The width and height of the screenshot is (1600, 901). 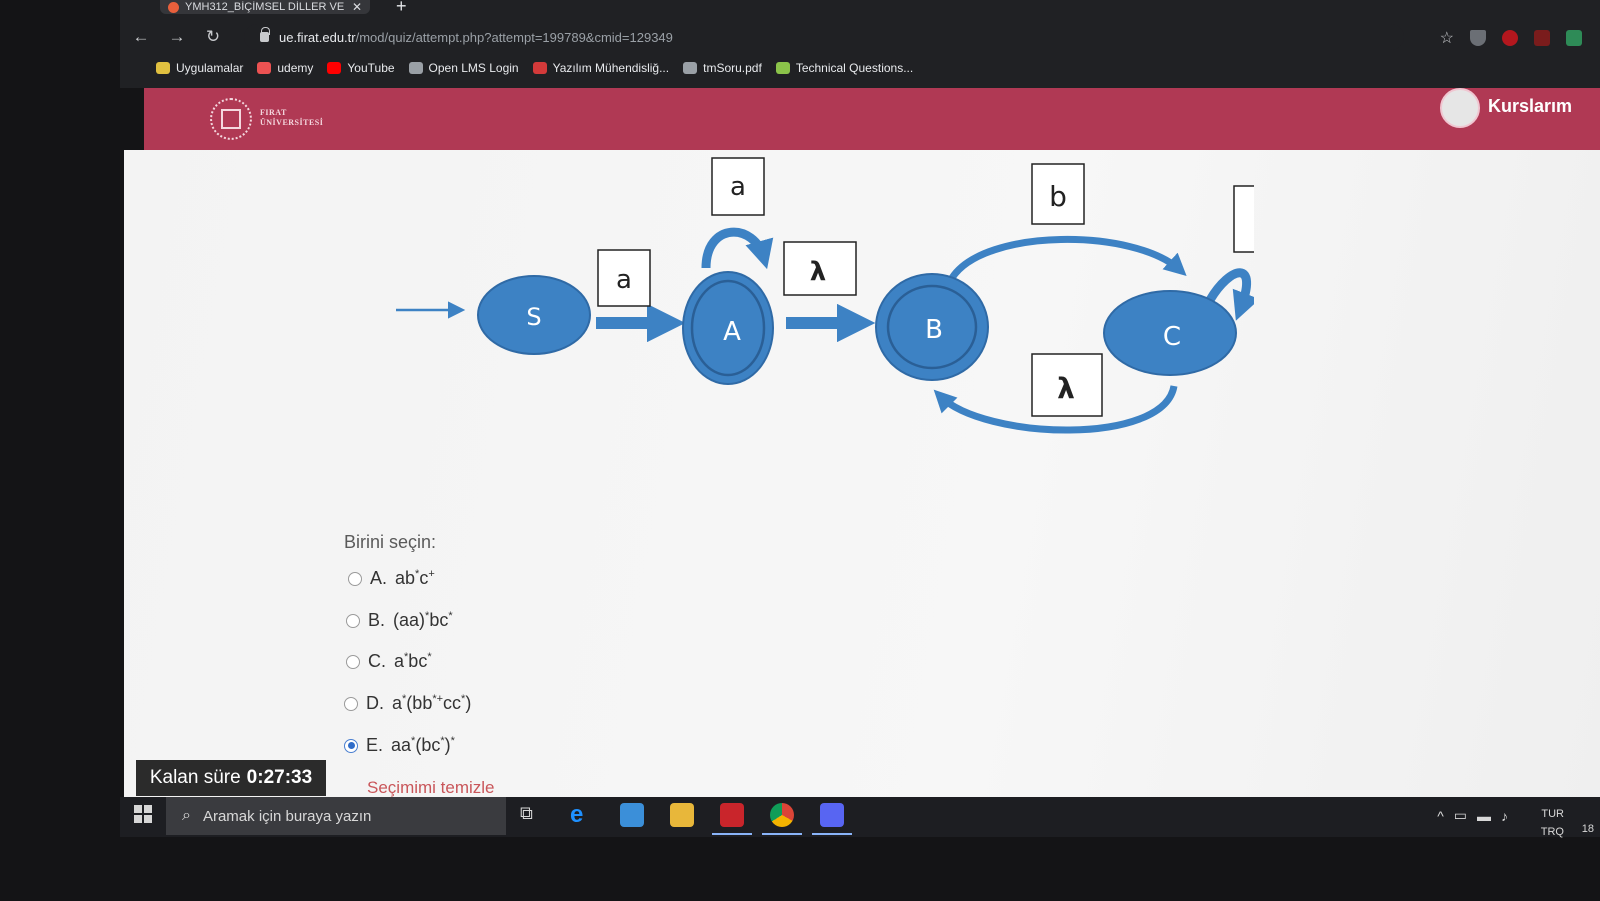 What do you see at coordinates (632, 815) in the screenshot?
I see `store-icon` at bounding box center [632, 815].